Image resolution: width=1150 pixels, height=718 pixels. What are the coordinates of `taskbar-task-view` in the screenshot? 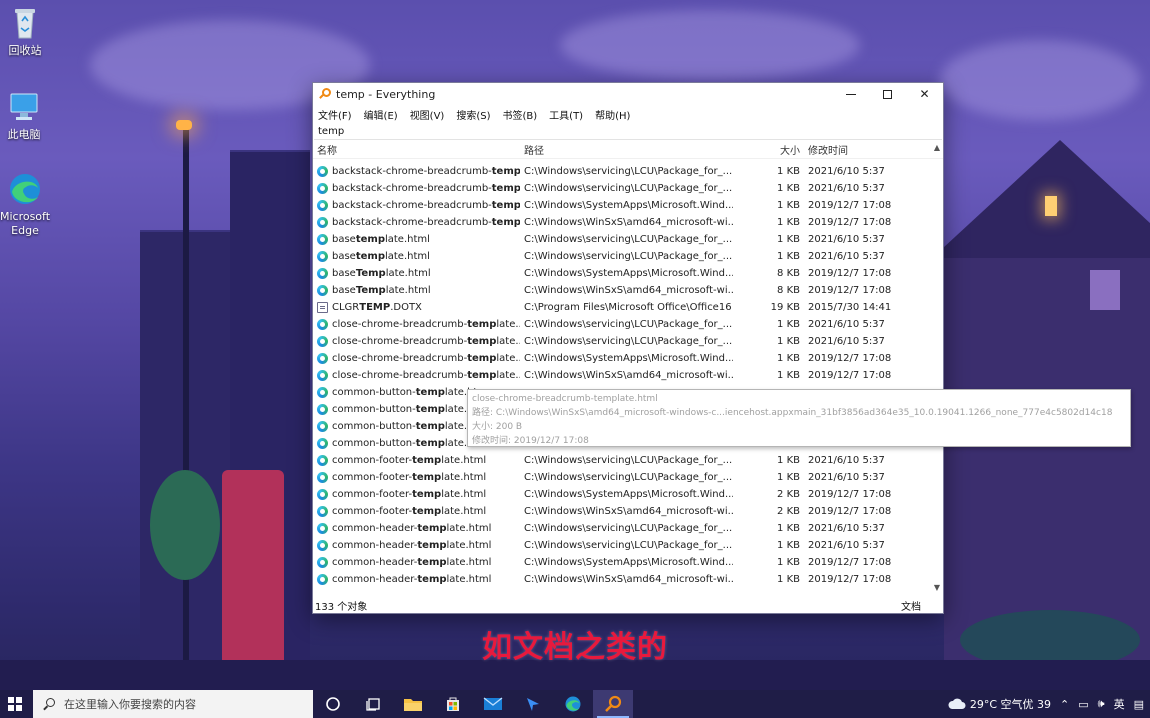 It's located at (373, 704).